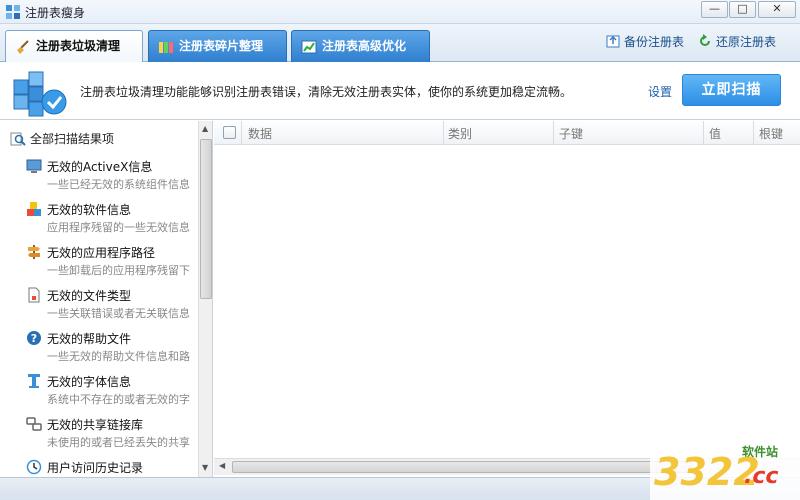  Describe the element at coordinates (78, 46) in the screenshot. I see `tab-label: 注册表垃圾清理` at that location.